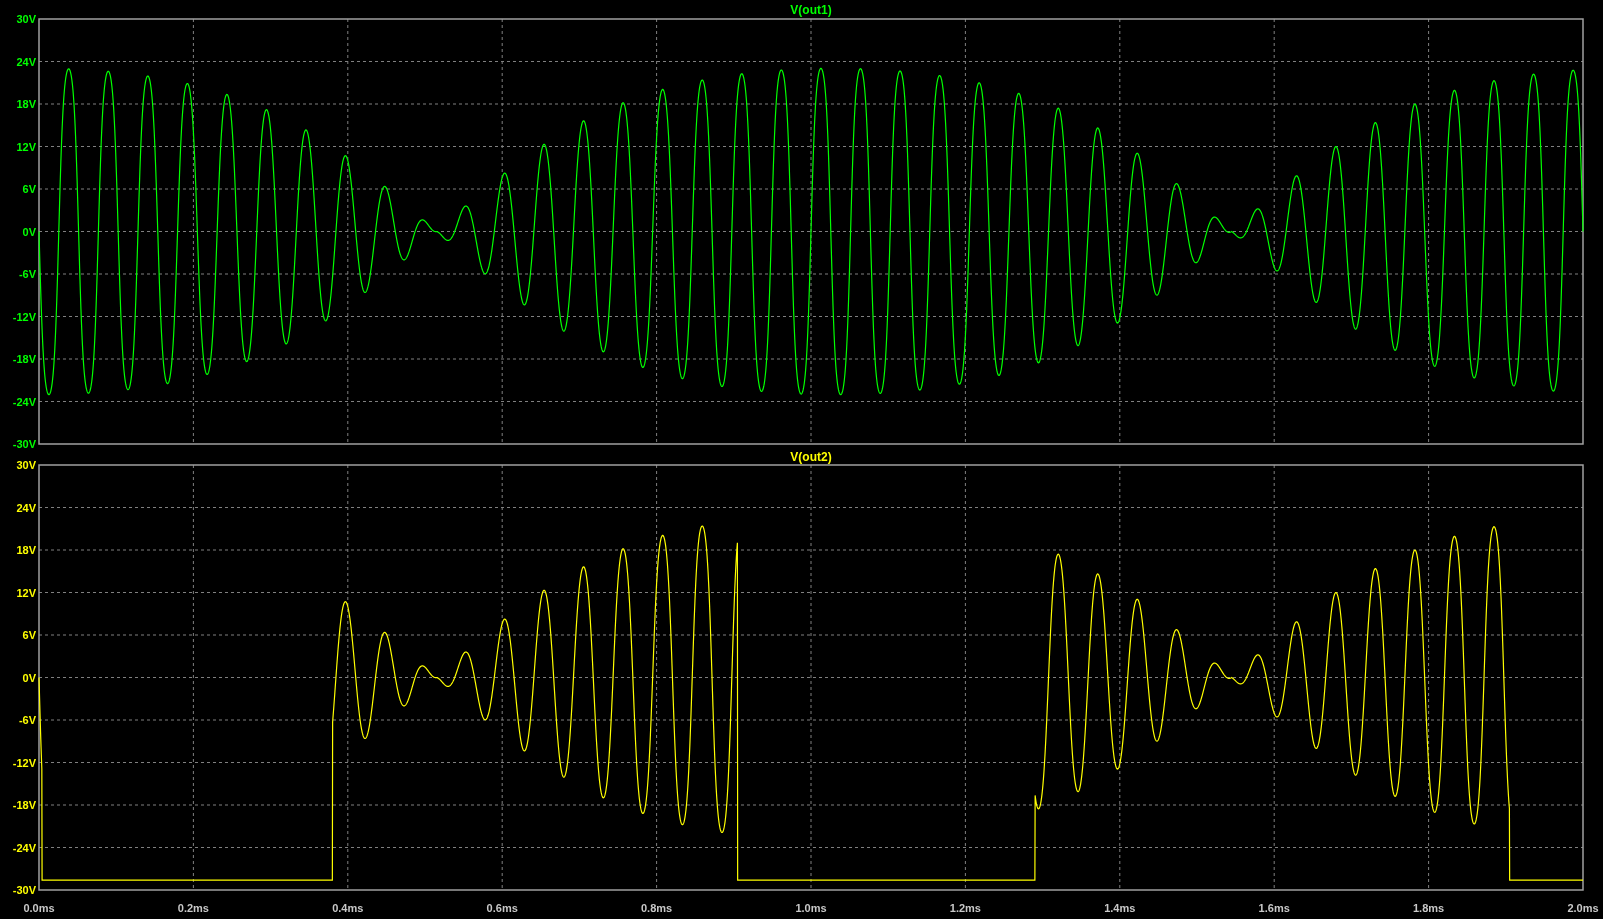 This screenshot has height=919, width=1603. Describe the element at coordinates (1583, 908) in the screenshot. I see `x-tick-label: 2.0ms` at that location.